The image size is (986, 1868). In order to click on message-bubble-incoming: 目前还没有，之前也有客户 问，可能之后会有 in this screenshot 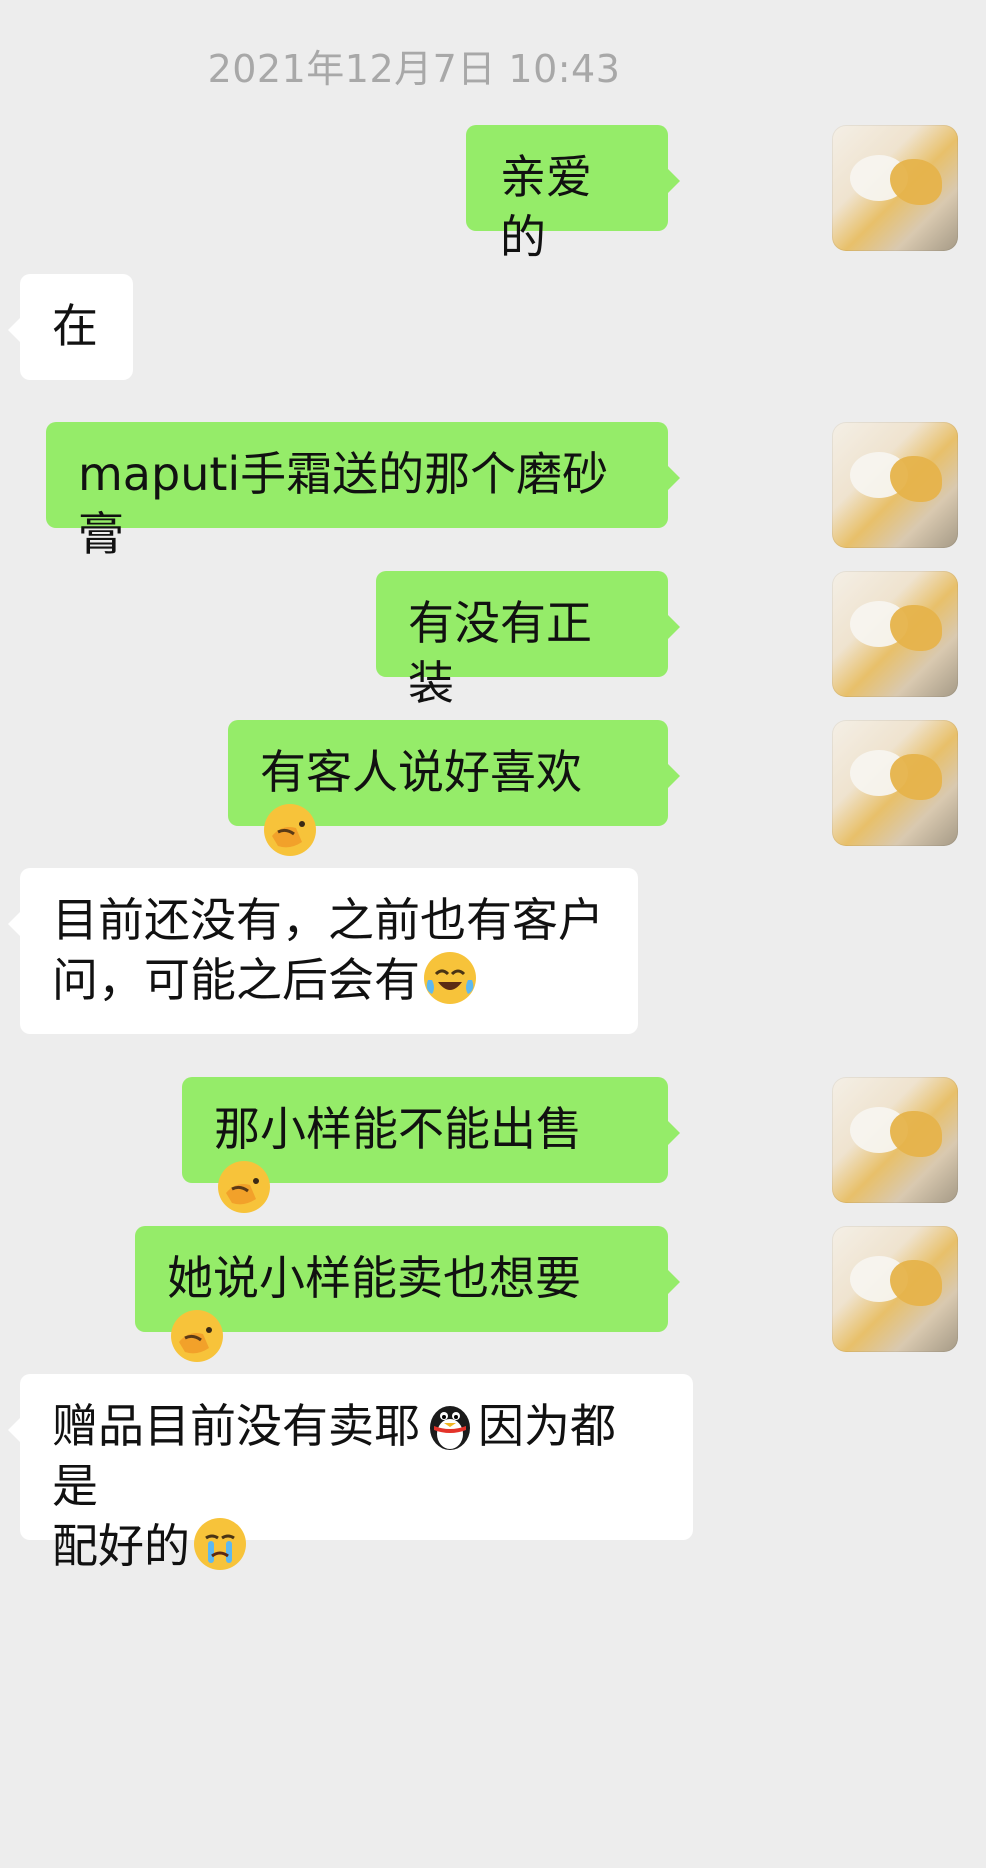, I will do `click(323, 951)`.